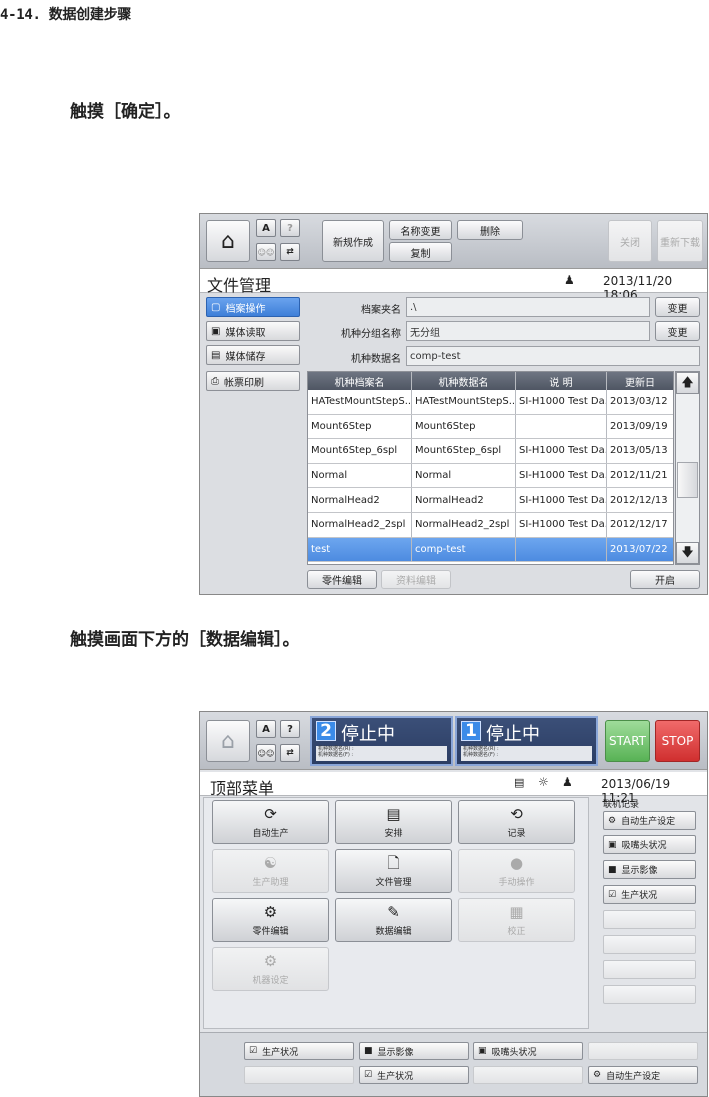  I want to click on help-icon: ?, so click(290, 729).